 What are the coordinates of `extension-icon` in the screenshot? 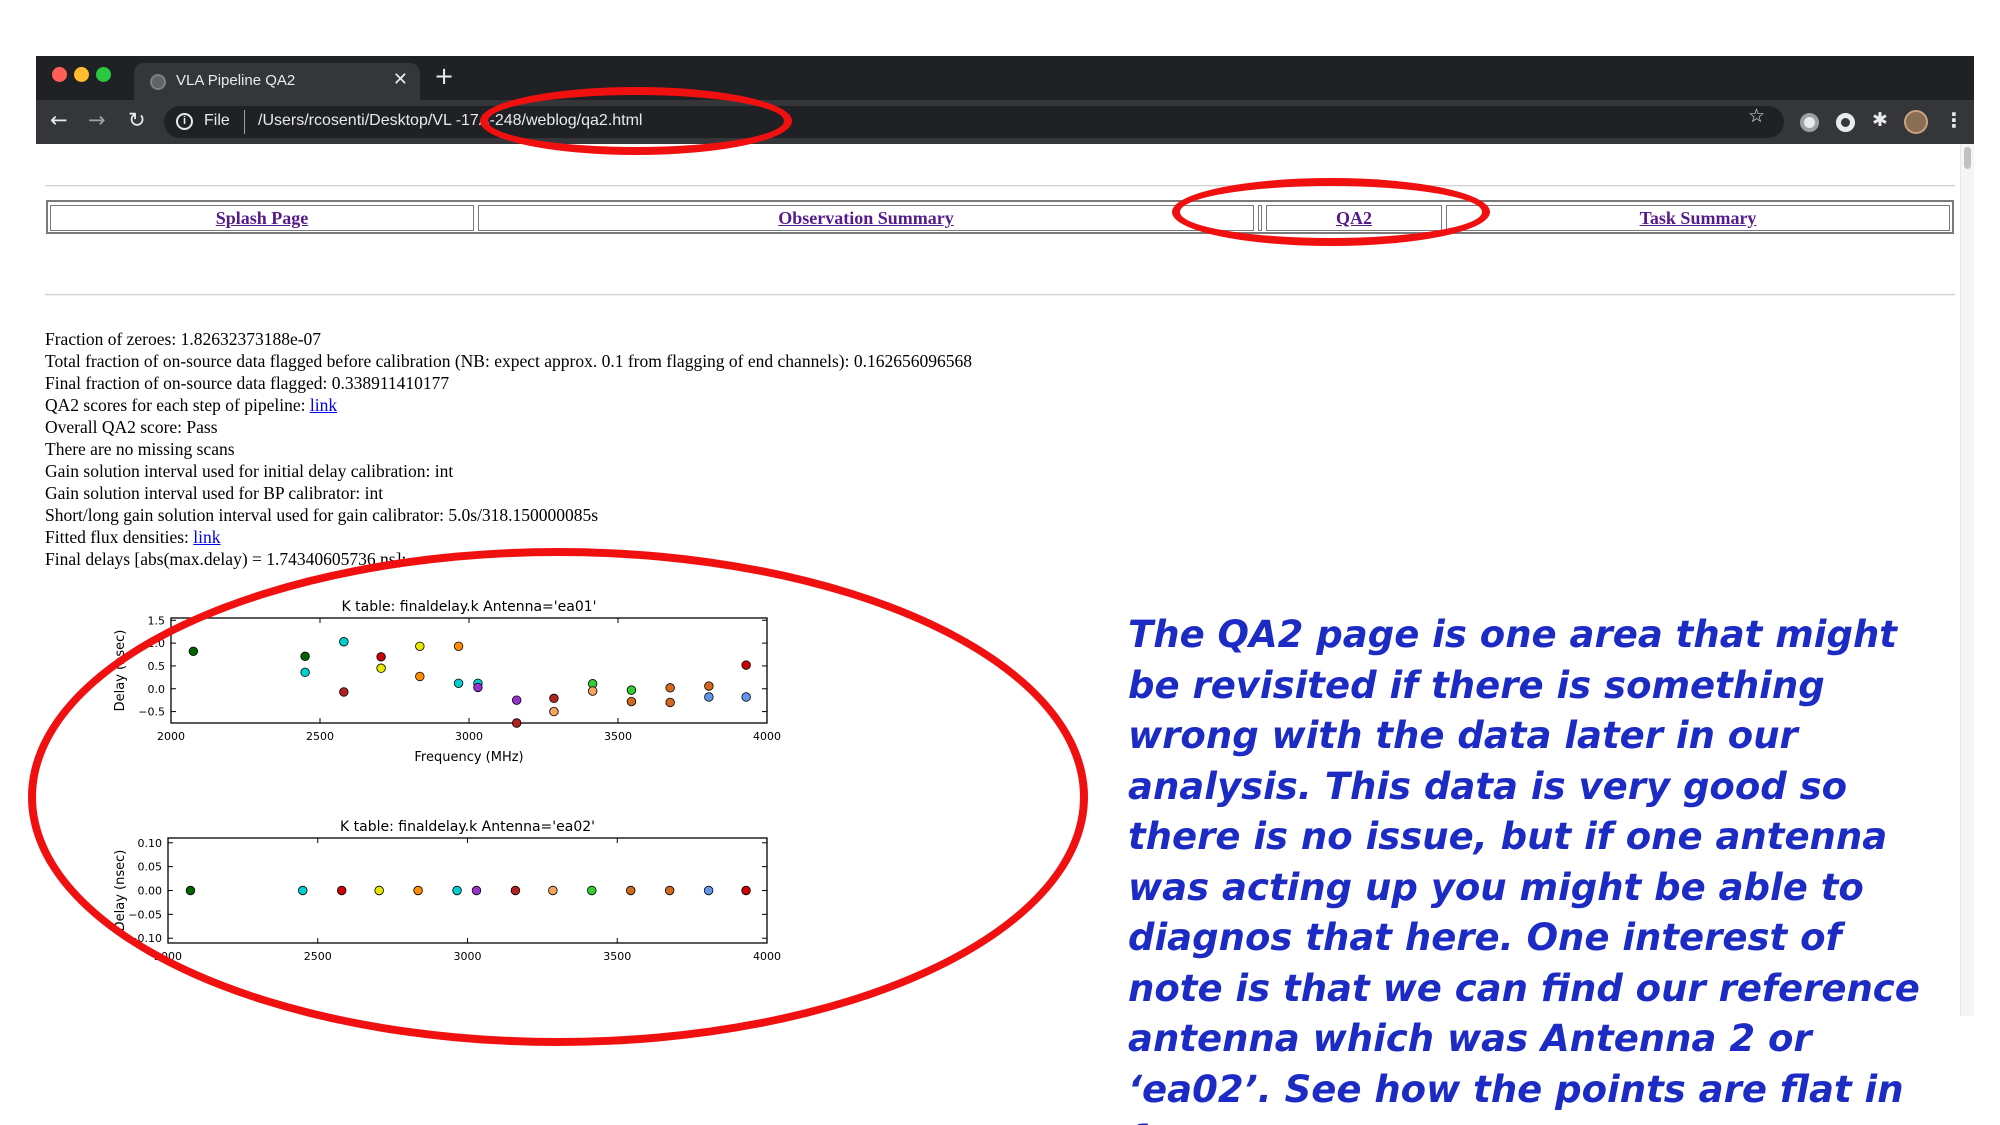 It's located at (1809, 122).